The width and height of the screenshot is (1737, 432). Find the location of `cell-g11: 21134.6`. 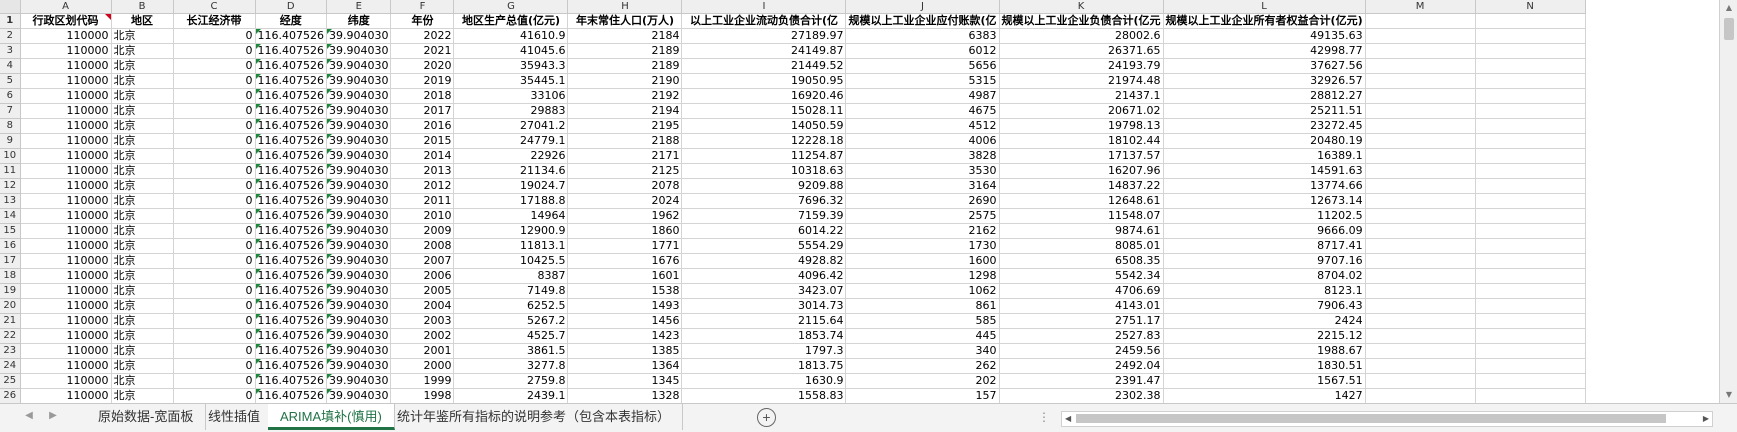

cell-g11: 21134.6 is located at coordinates (511, 171).